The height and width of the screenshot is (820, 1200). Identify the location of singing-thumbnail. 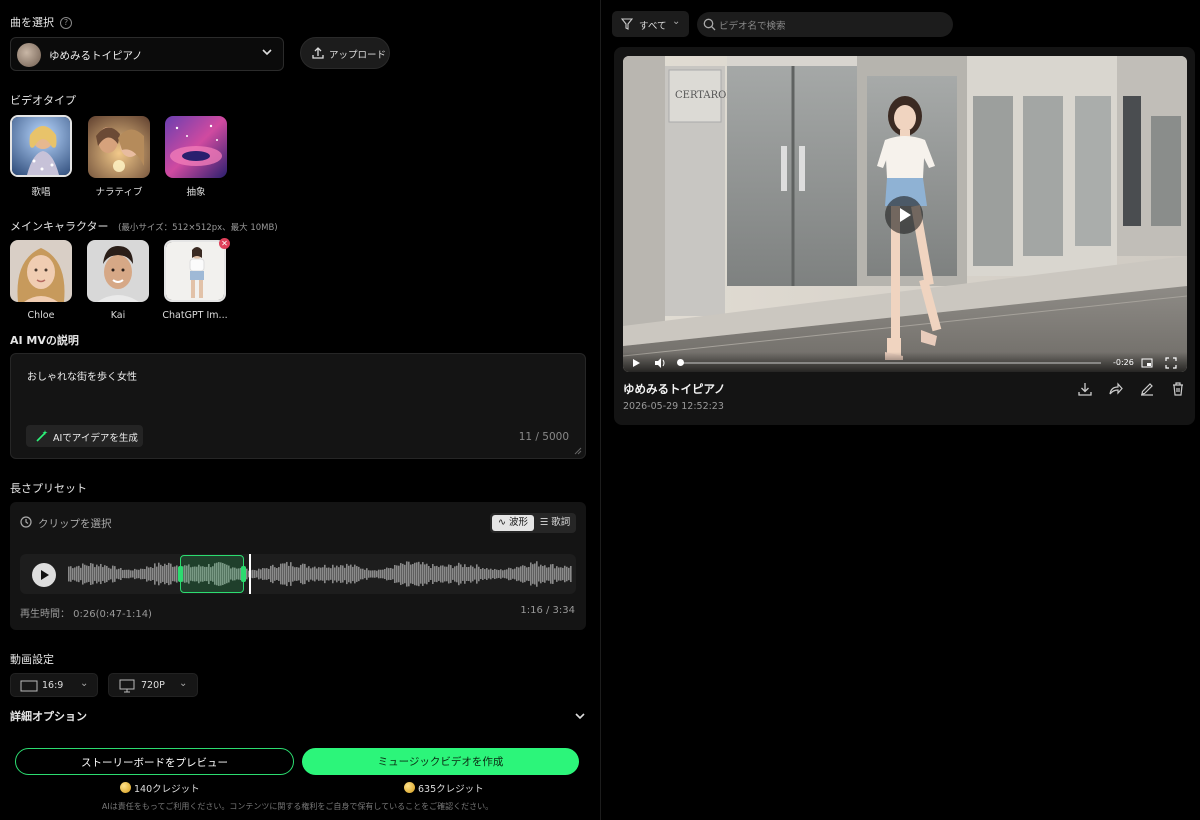
(41, 146).